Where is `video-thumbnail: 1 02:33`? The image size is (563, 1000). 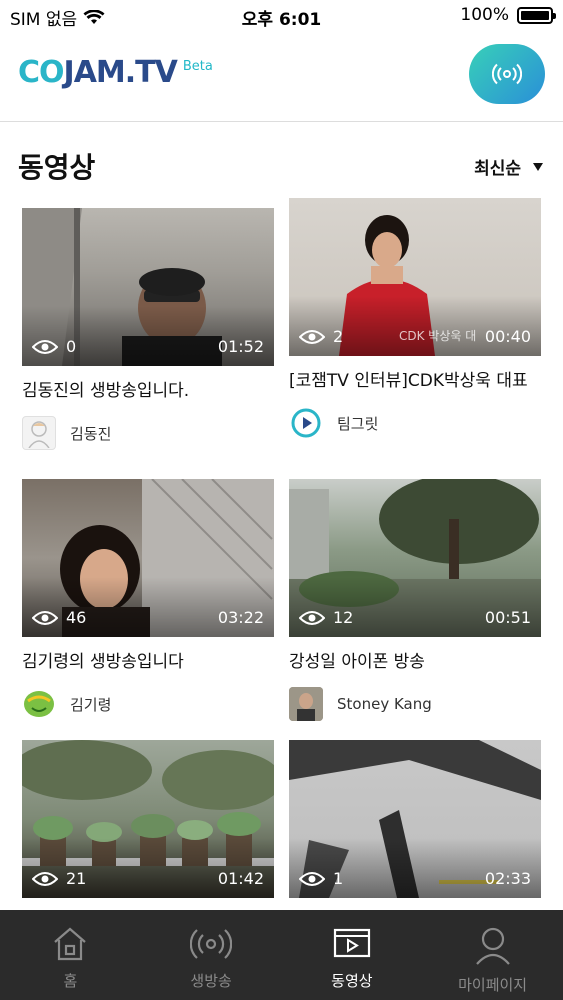 video-thumbnail: 1 02:33 is located at coordinates (415, 819).